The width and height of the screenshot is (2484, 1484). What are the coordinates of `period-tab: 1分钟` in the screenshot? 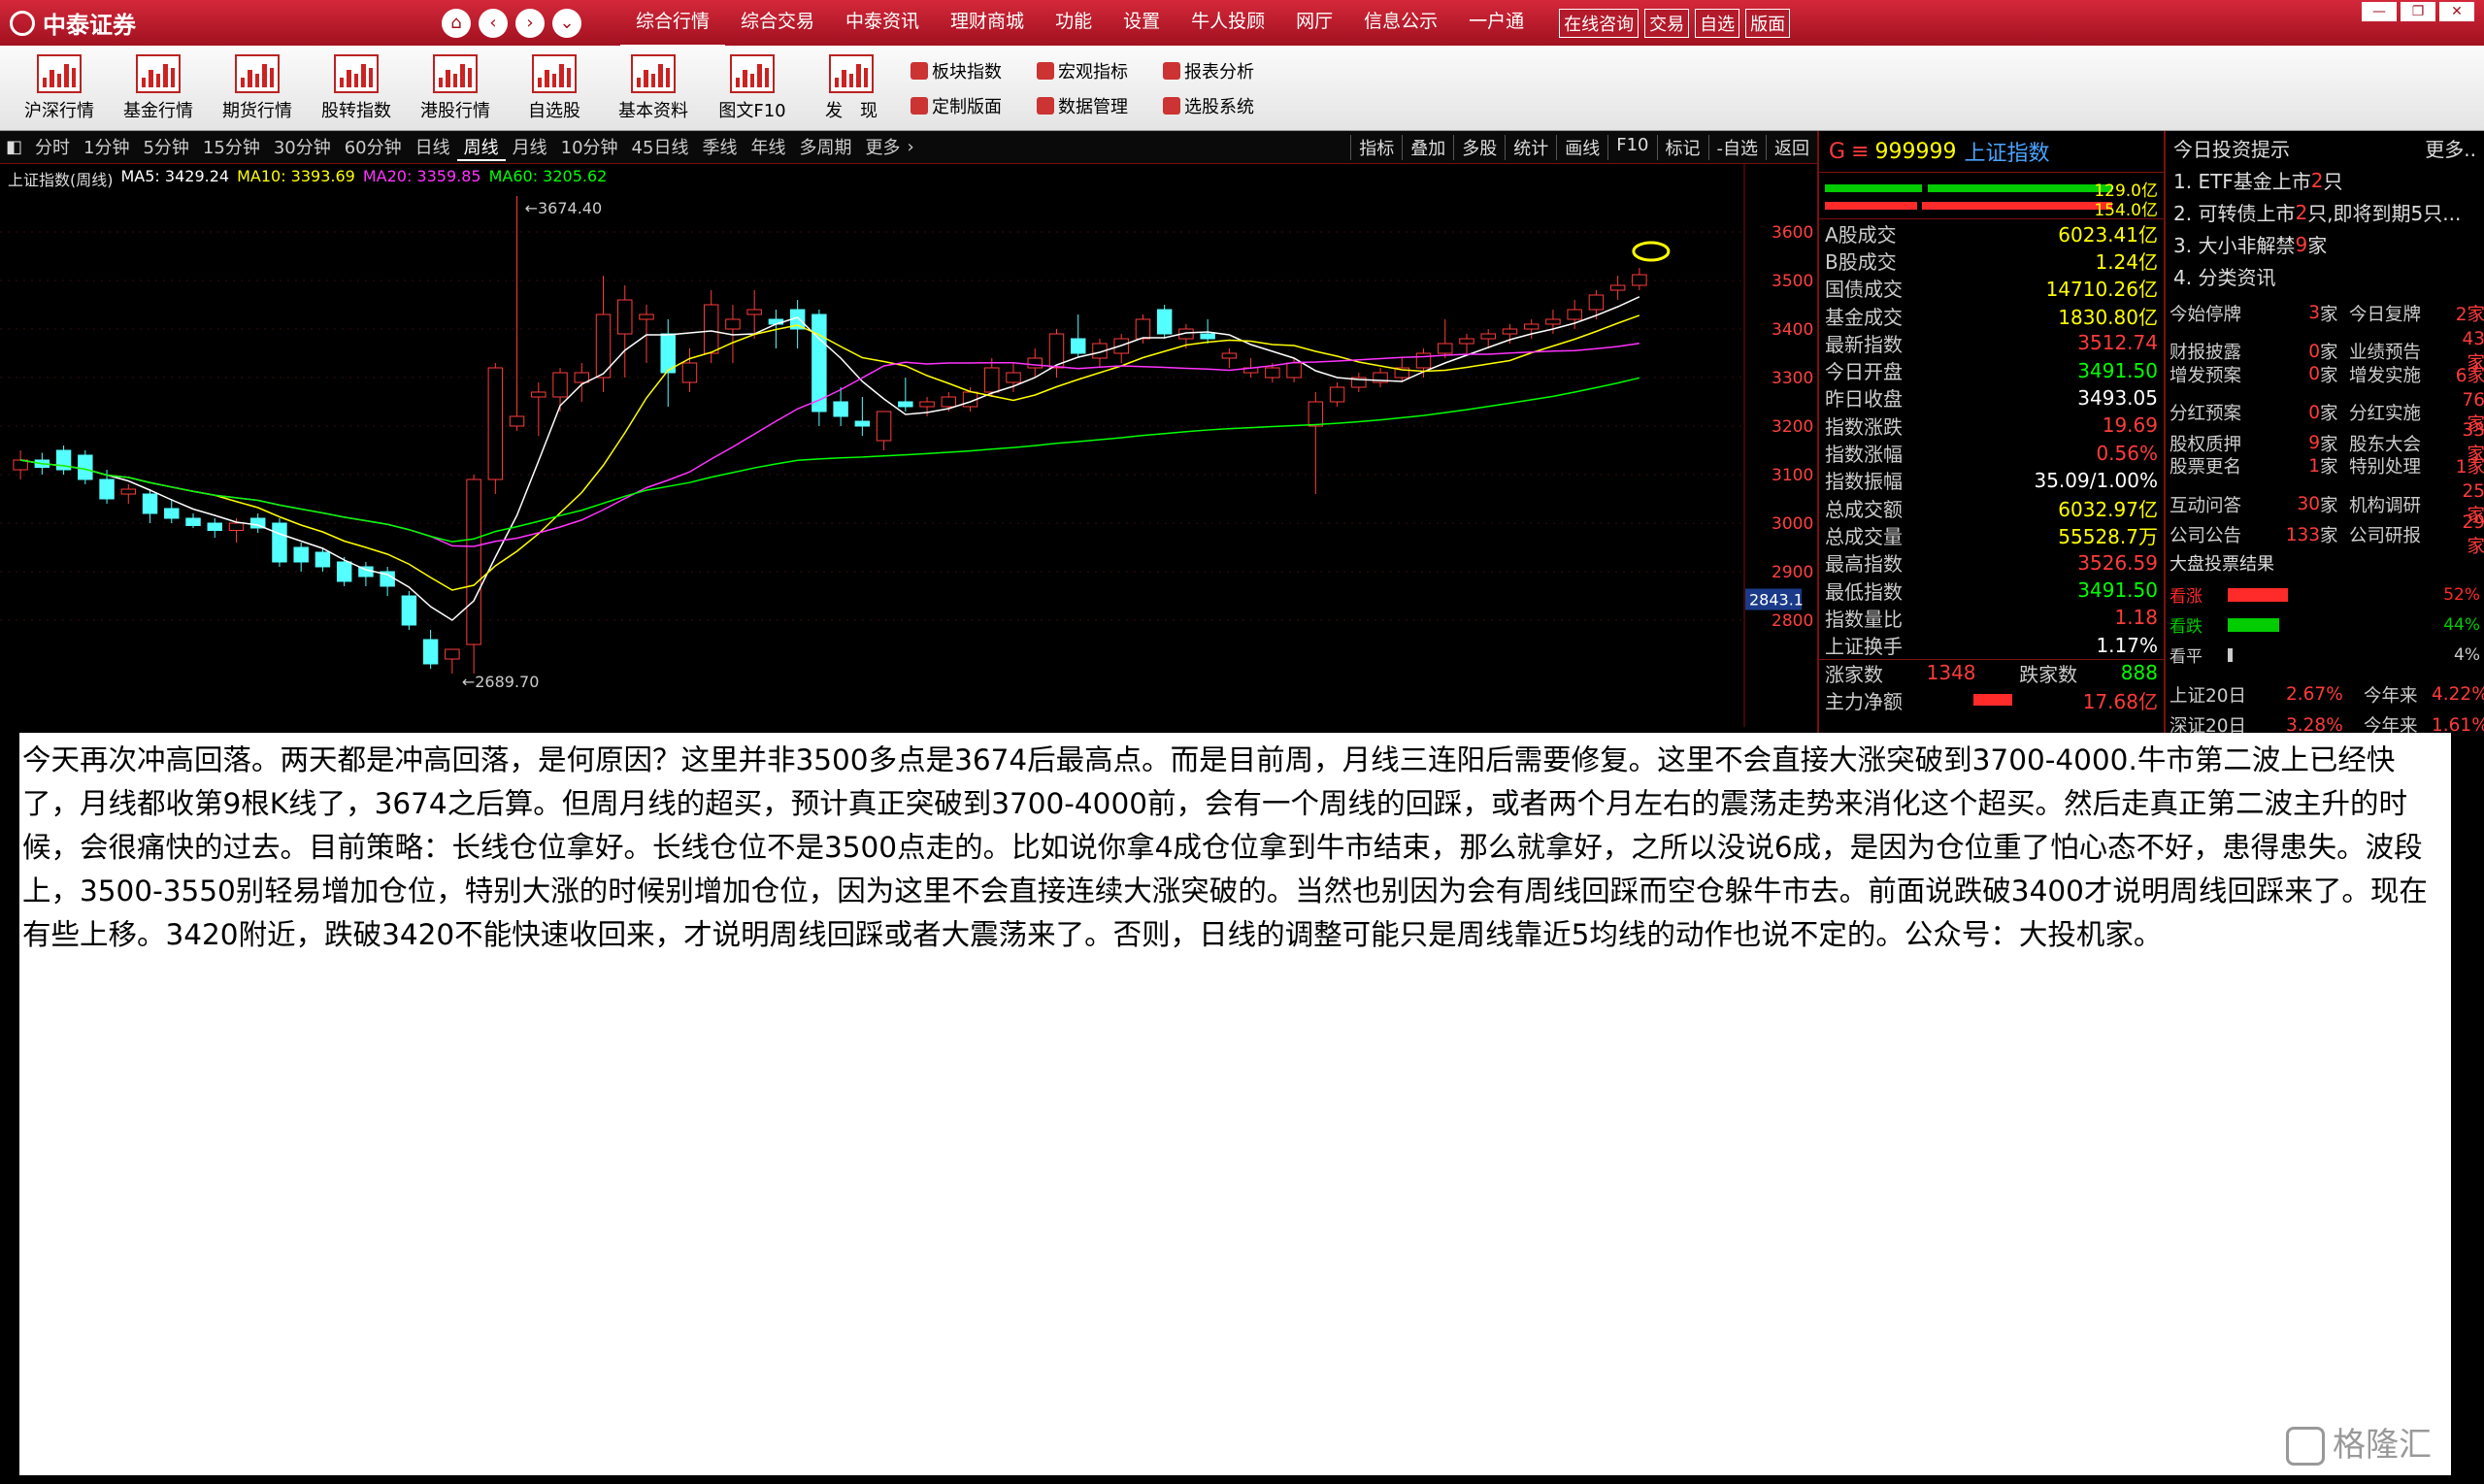 It's located at (106, 147).